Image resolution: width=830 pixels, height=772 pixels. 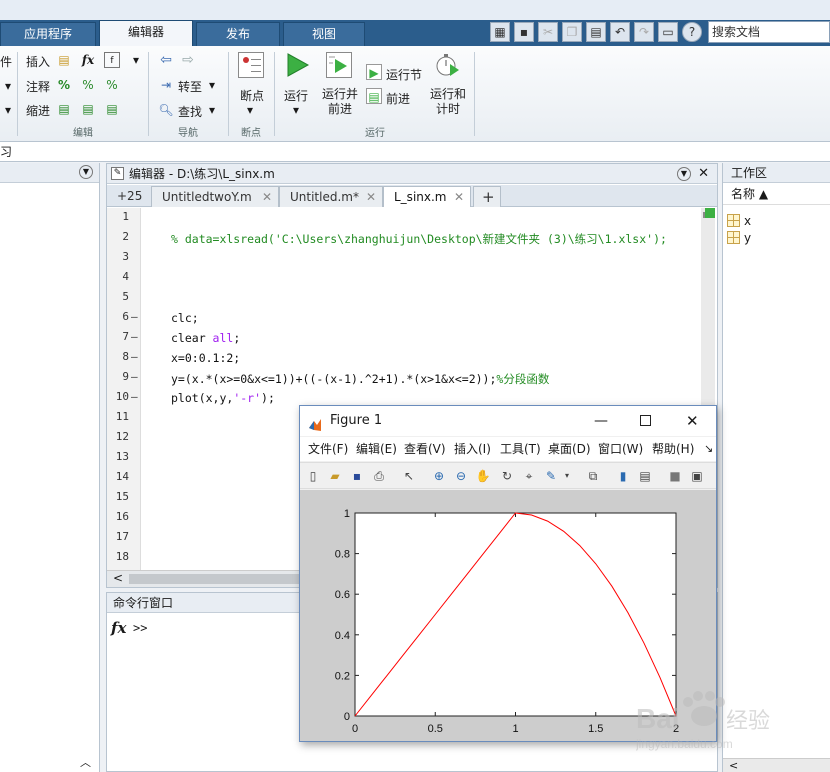 What do you see at coordinates (118, 356) in the screenshot?
I see `line-number: 8` at bounding box center [118, 356].